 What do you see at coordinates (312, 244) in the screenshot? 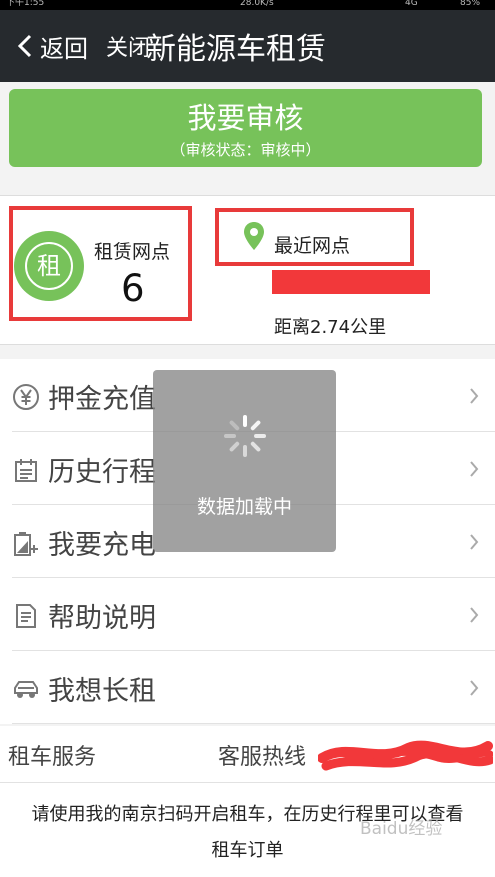
I see `nearest-outlet-label: 最近网点` at bounding box center [312, 244].